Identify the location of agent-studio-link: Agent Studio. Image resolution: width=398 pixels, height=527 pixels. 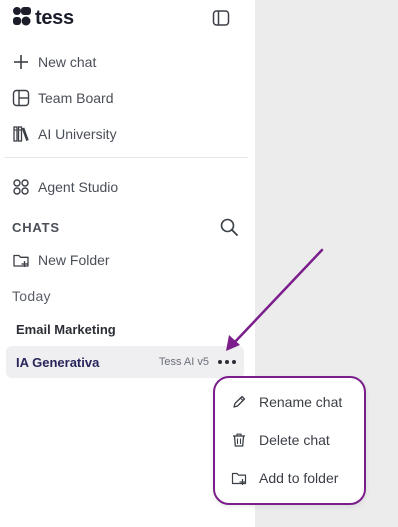
(65, 187).